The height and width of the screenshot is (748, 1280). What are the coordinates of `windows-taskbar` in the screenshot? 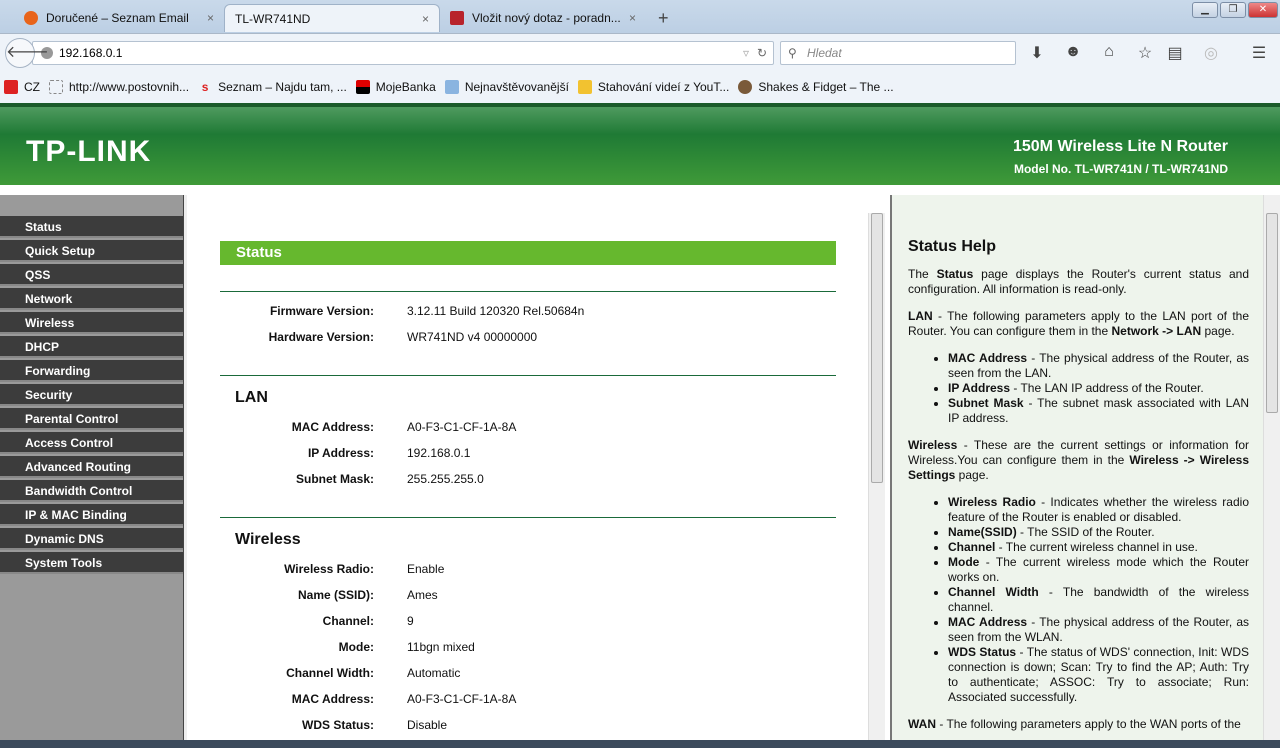 It's located at (640, 744).